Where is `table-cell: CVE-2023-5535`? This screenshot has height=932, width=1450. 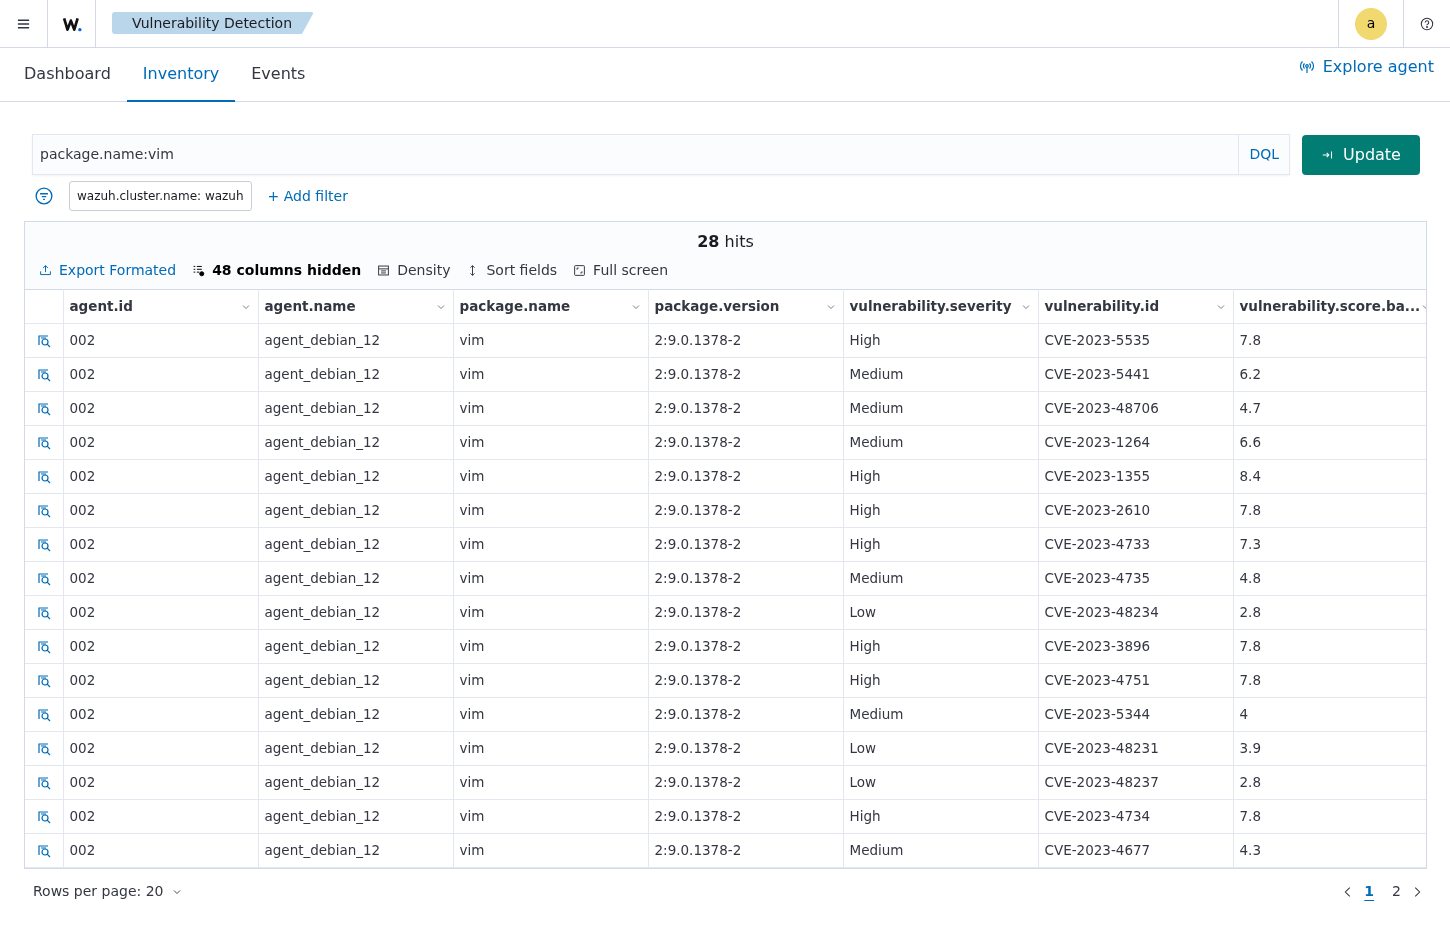
table-cell: CVE-2023-5535 is located at coordinates (1135, 340).